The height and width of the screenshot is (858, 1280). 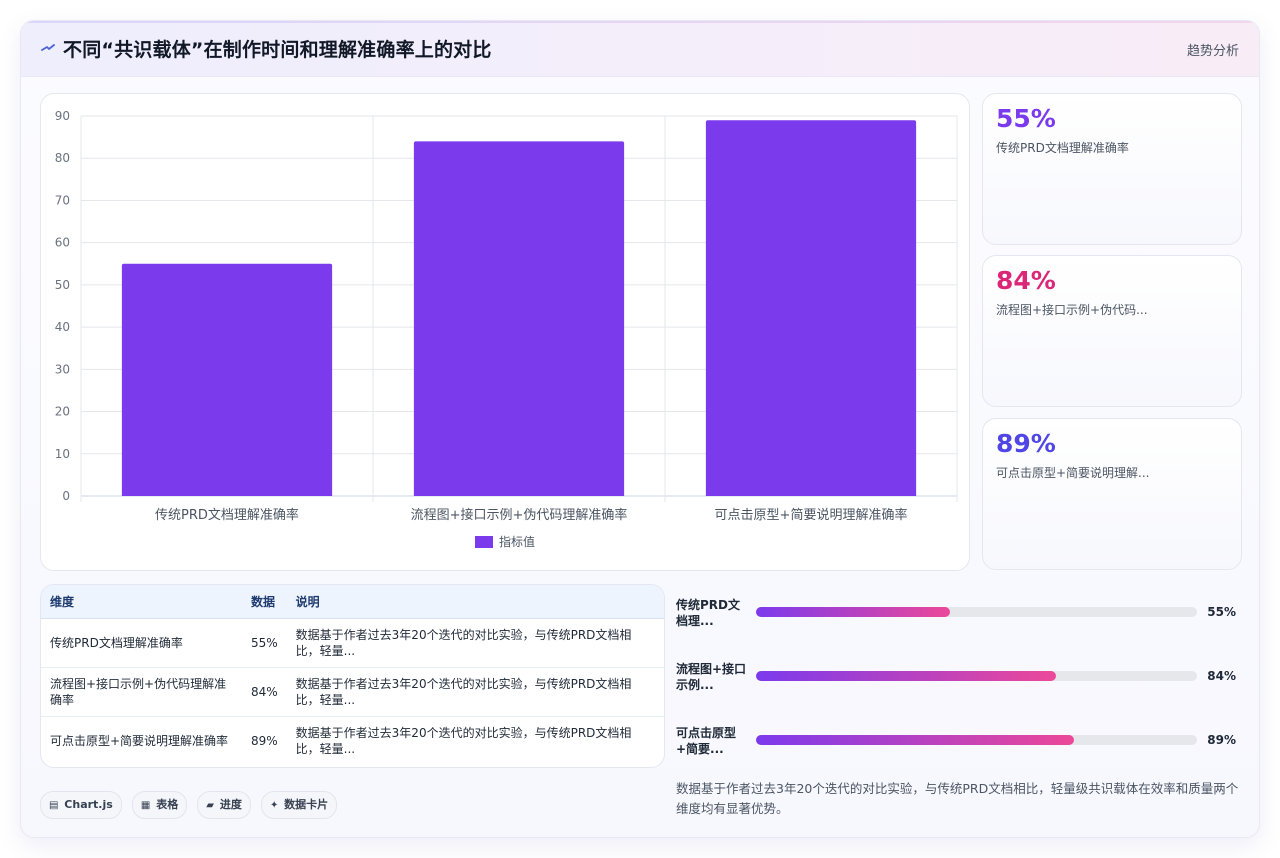 I want to click on stat-value: 55%, so click(x=1026, y=118).